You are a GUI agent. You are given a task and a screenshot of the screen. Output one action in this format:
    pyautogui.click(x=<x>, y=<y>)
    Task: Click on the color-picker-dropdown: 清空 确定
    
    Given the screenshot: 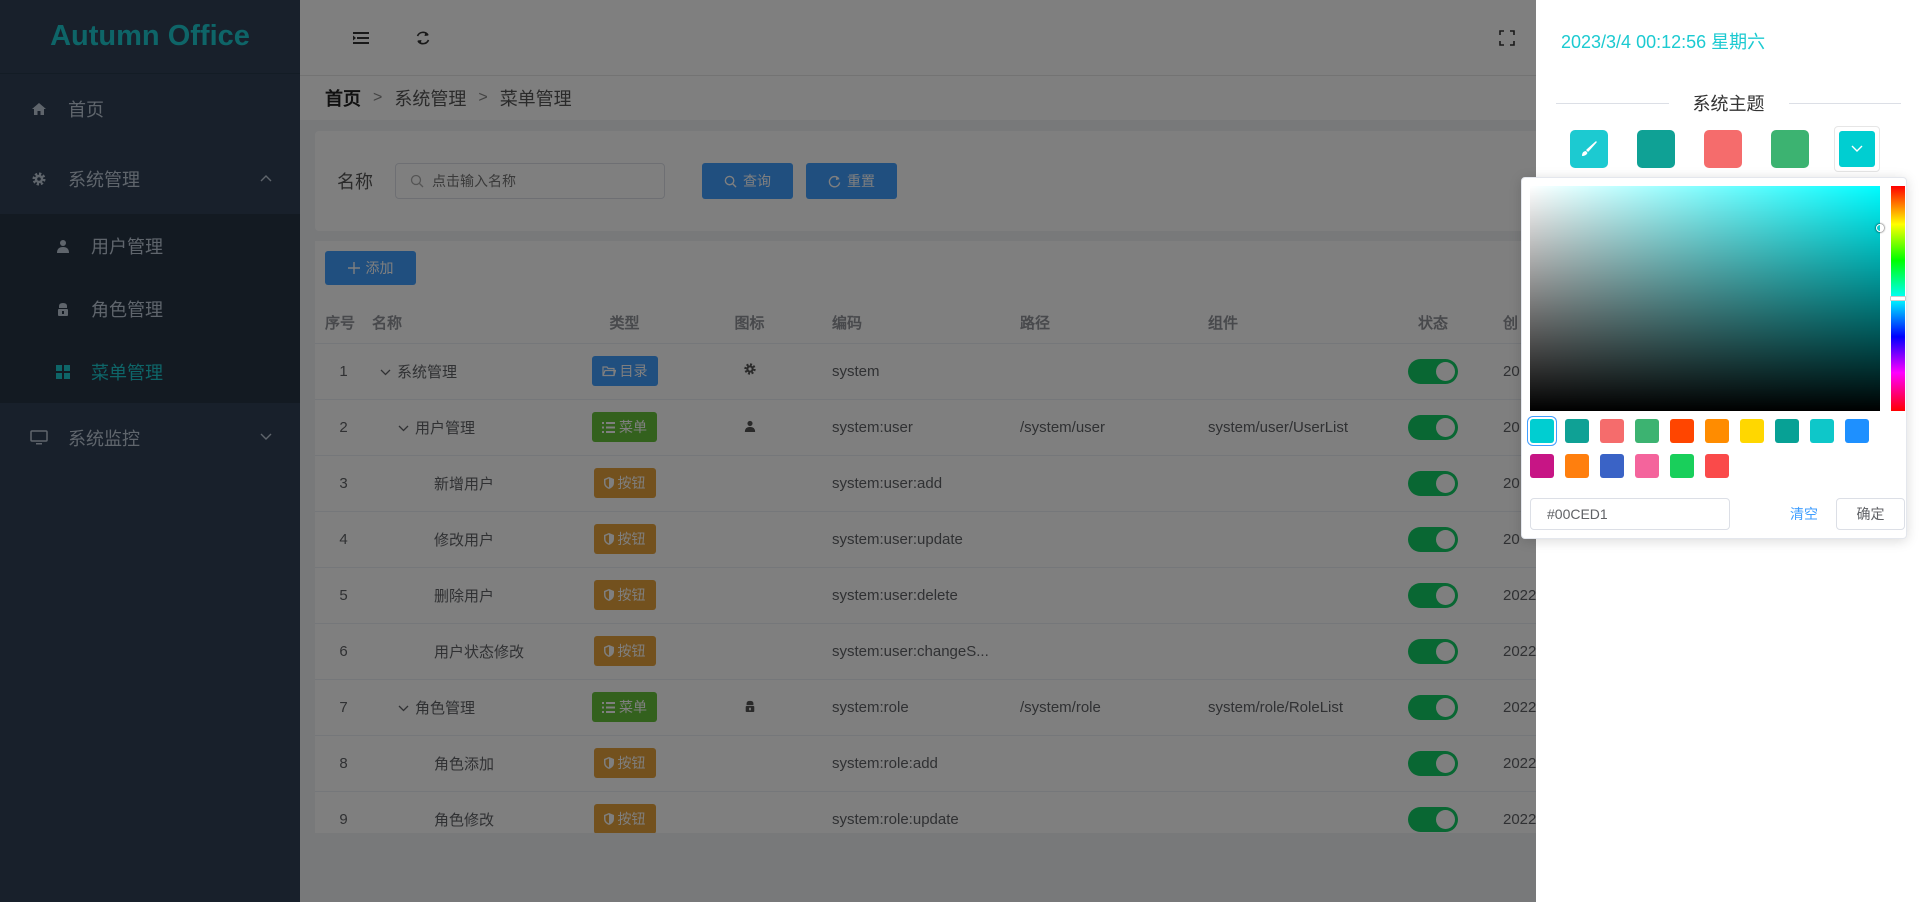 What is the action you would take?
    pyautogui.click(x=1714, y=358)
    